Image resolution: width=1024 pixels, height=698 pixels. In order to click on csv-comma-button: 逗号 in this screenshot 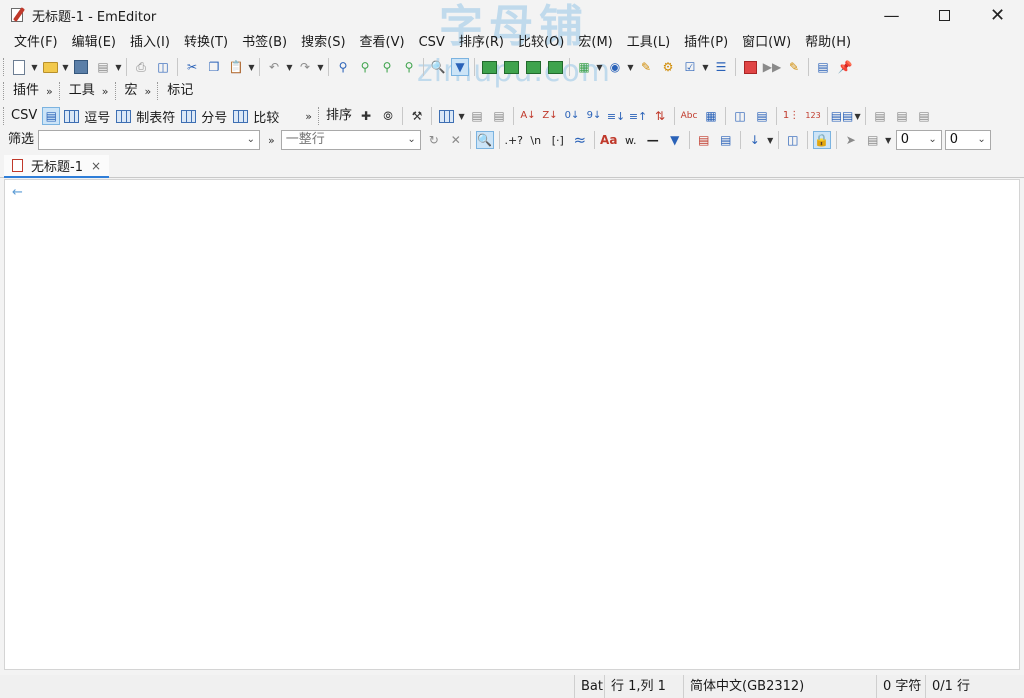, I will do `click(86, 116)`.